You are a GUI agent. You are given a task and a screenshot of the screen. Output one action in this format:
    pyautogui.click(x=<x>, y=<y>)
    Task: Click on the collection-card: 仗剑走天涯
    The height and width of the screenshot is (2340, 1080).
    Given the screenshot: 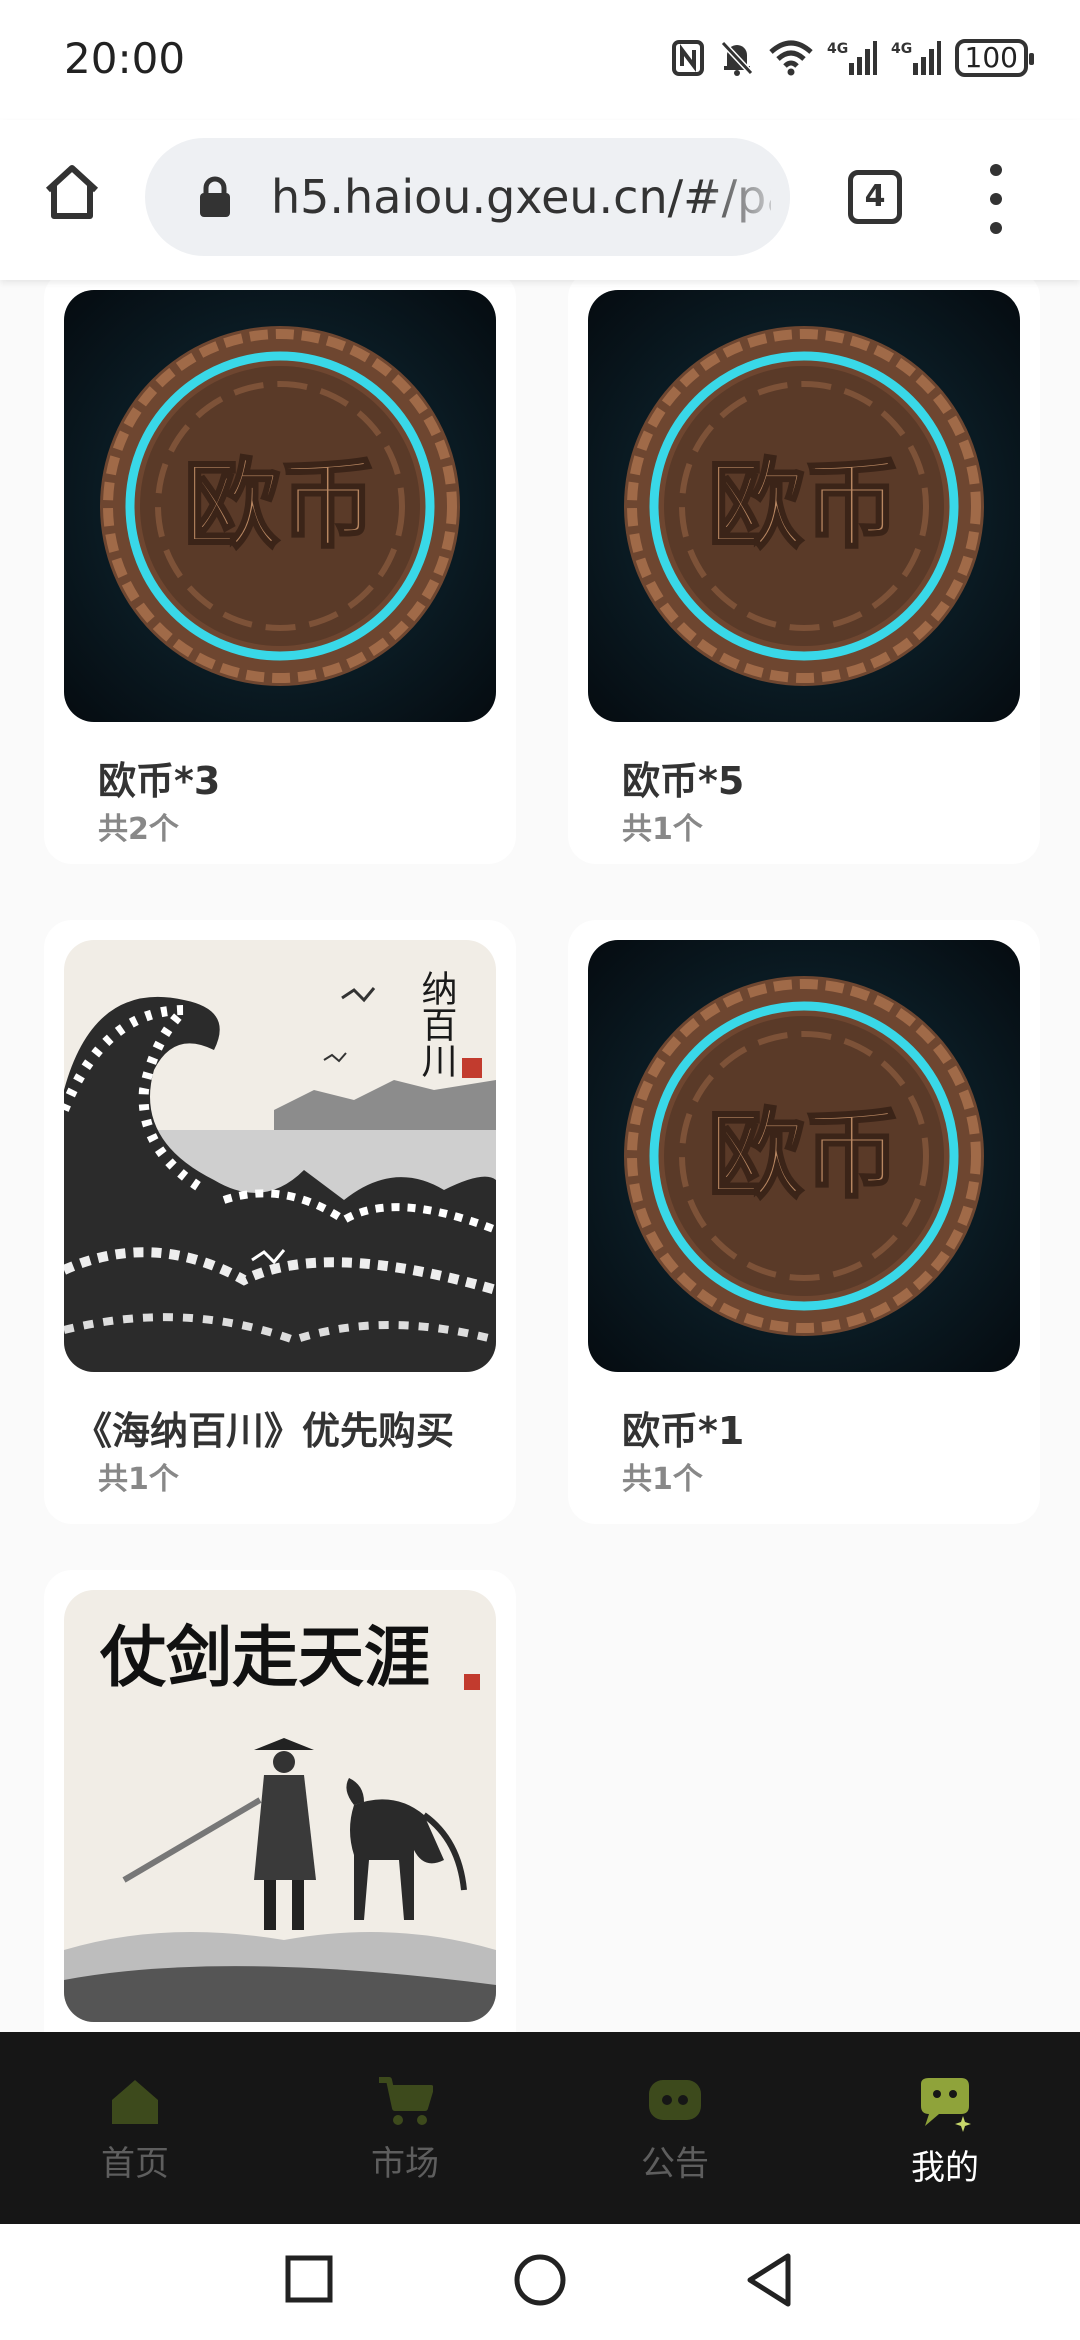 What is the action you would take?
    pyautogui.click(x=280, y=1801)
    